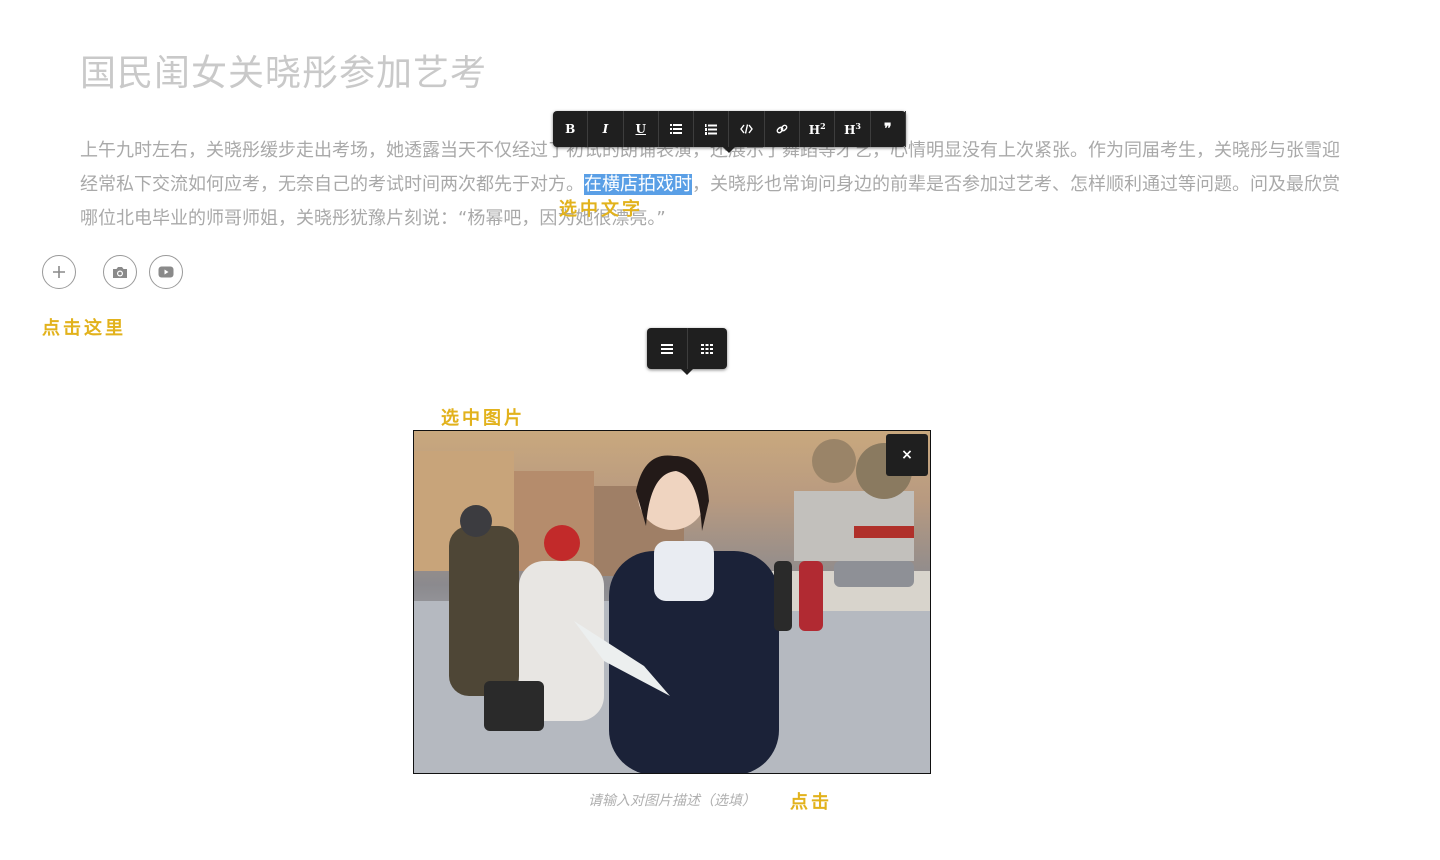 Image resolution: width=1440 pixels, height=860 pixels. I want to click on underline-icon: U, so click(640, 129).